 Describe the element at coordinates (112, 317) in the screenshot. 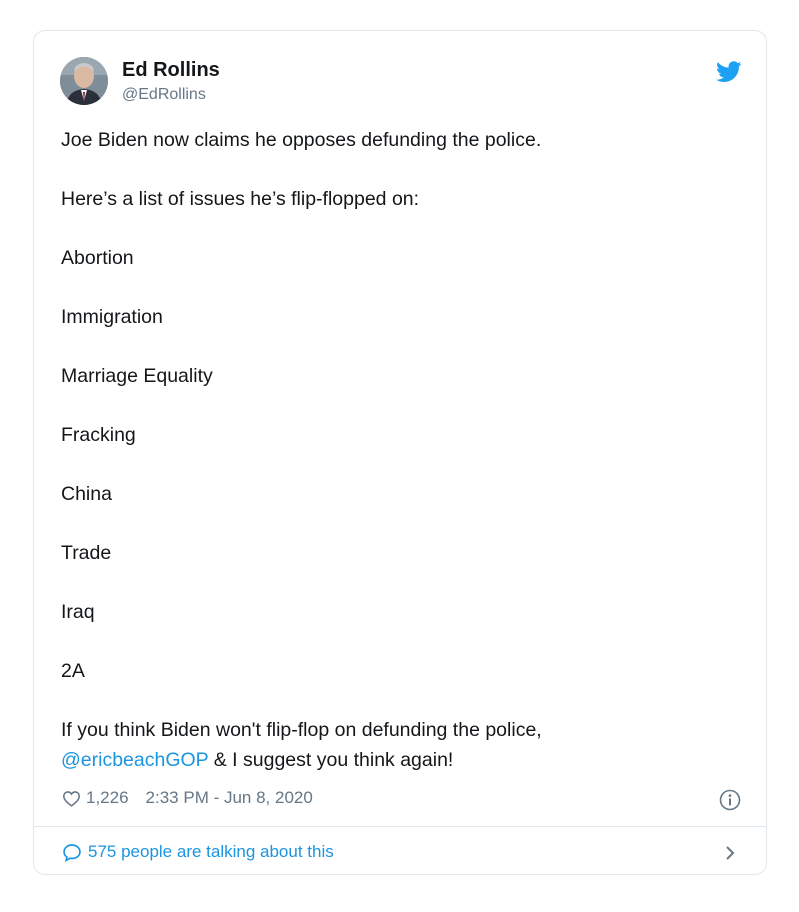

I see `issue-item: Immigration` at that location.